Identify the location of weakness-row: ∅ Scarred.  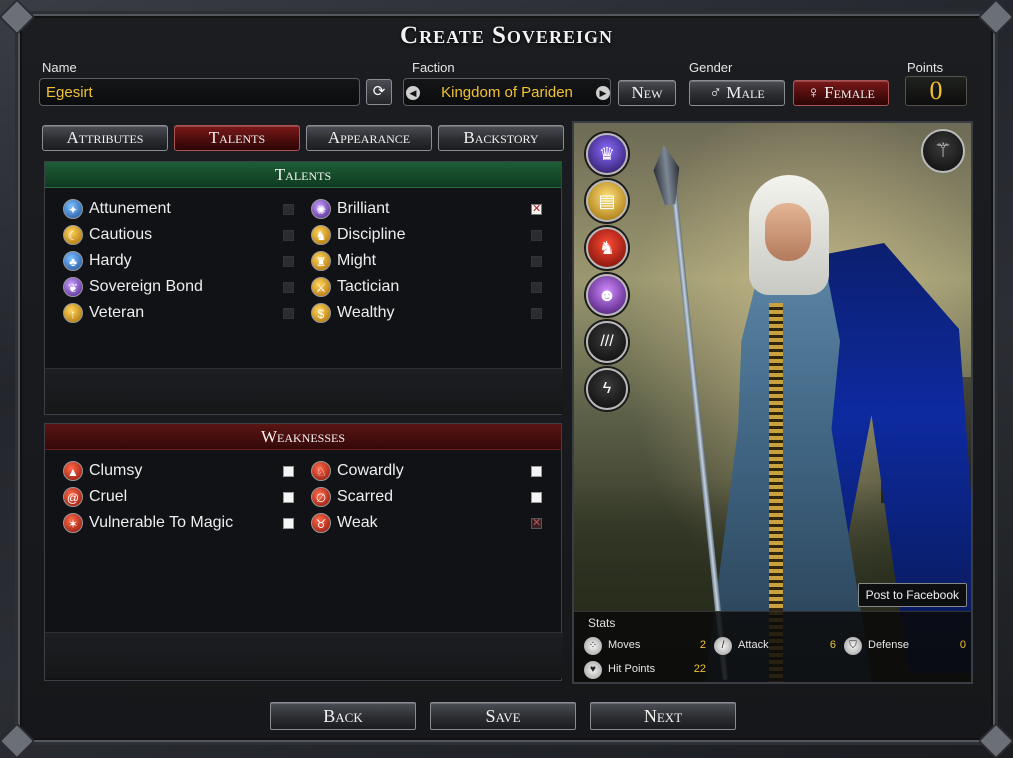
(431, 497).